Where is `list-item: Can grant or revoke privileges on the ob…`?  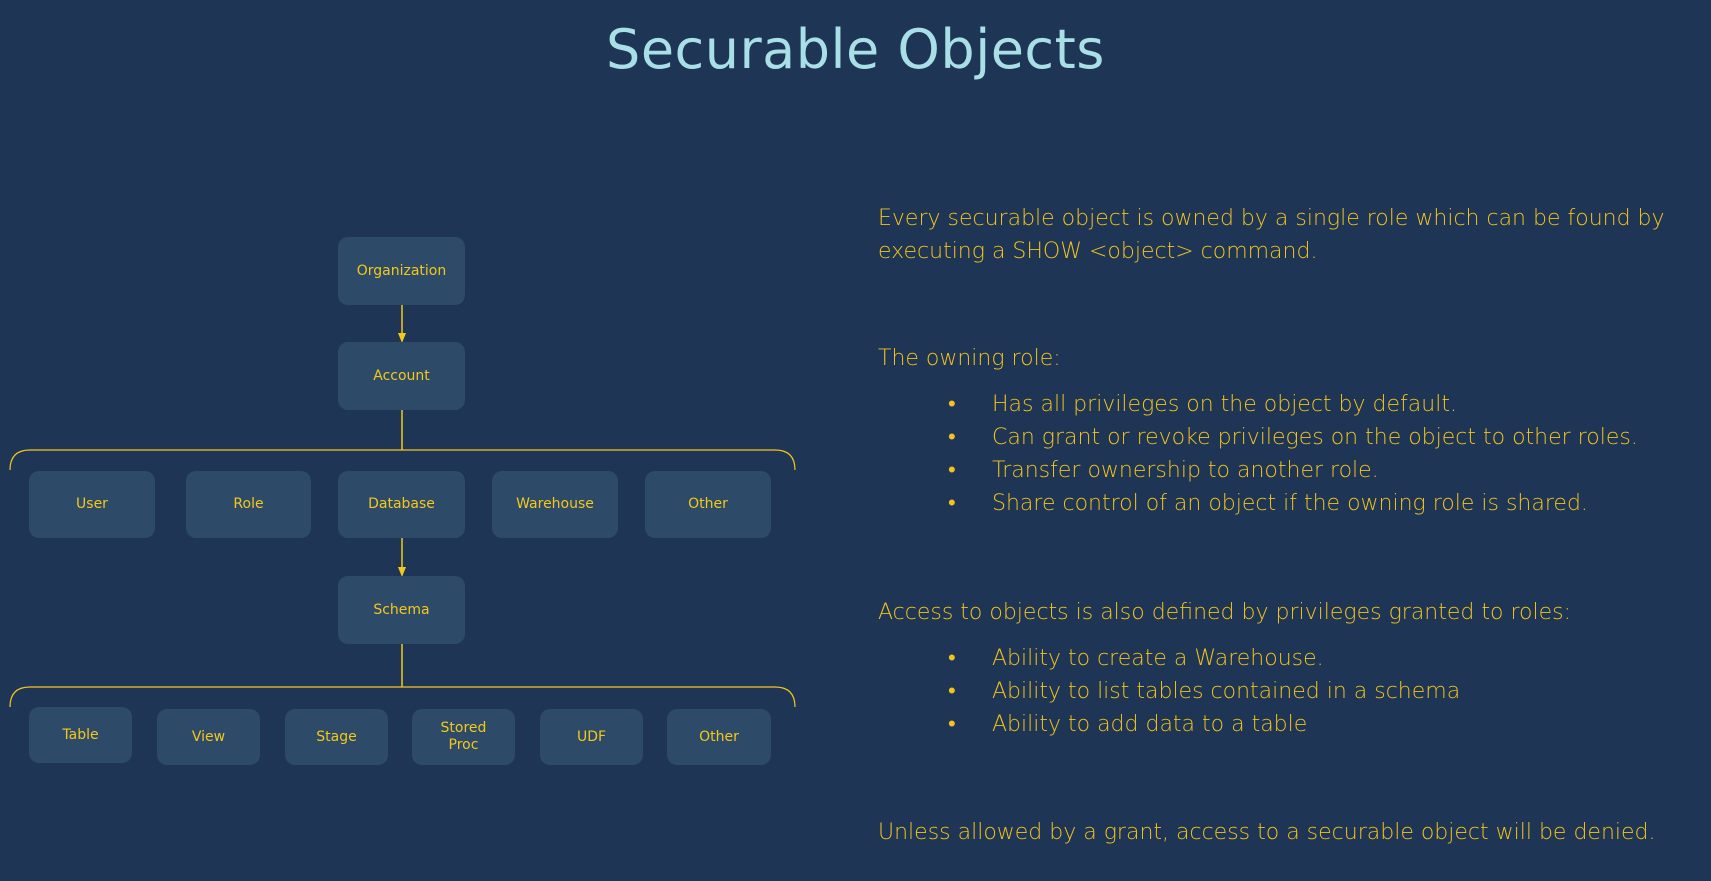
list-item: Can grant or revoke privileges on the ob… is located at coordinates (1258, 437).